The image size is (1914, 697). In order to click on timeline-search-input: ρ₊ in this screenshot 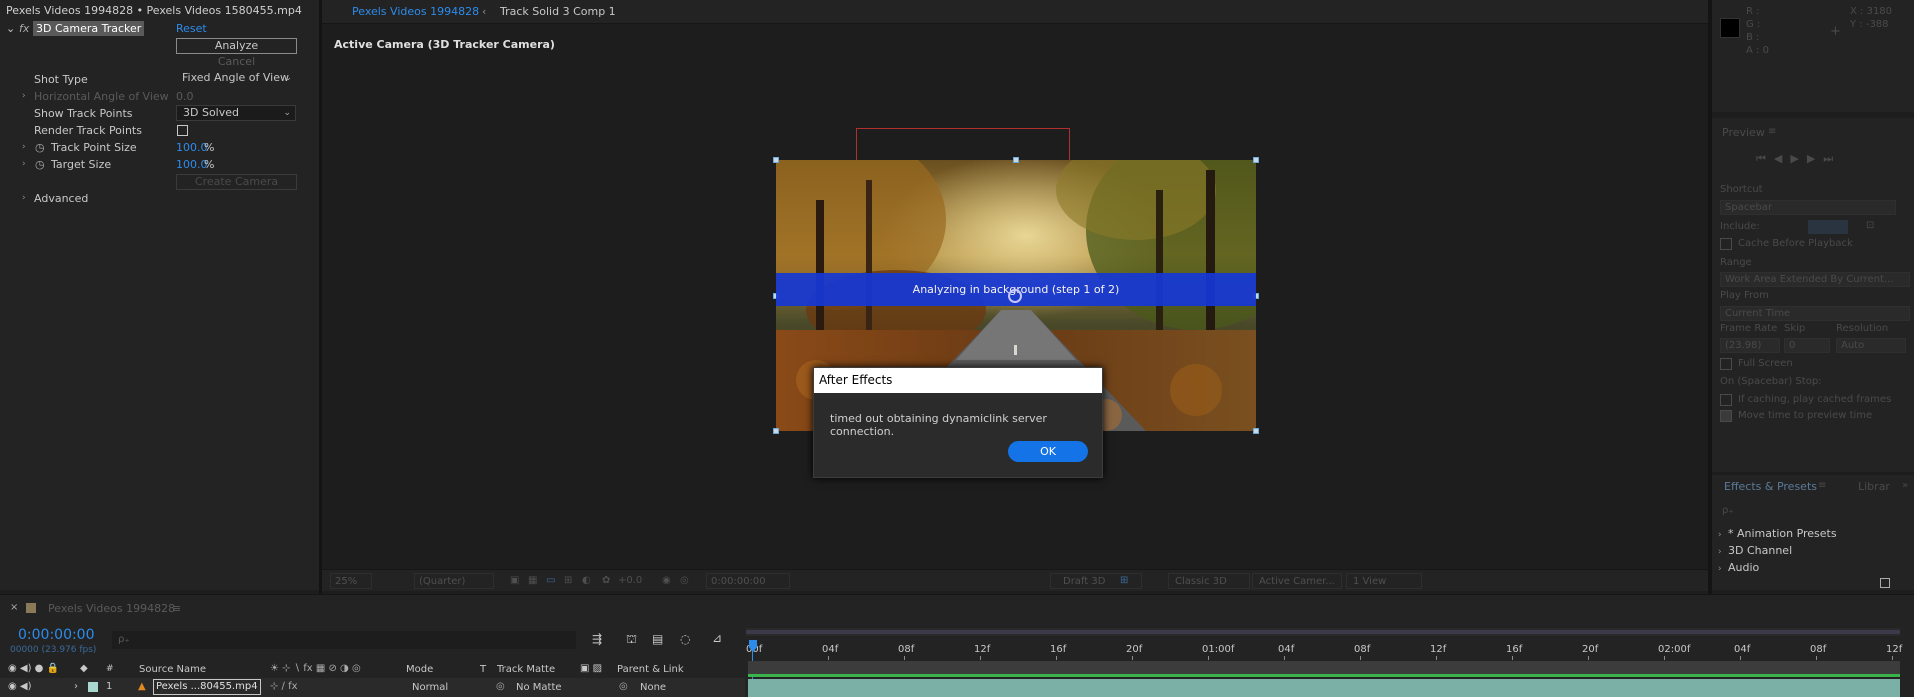, I will do `click(344, 640)`.